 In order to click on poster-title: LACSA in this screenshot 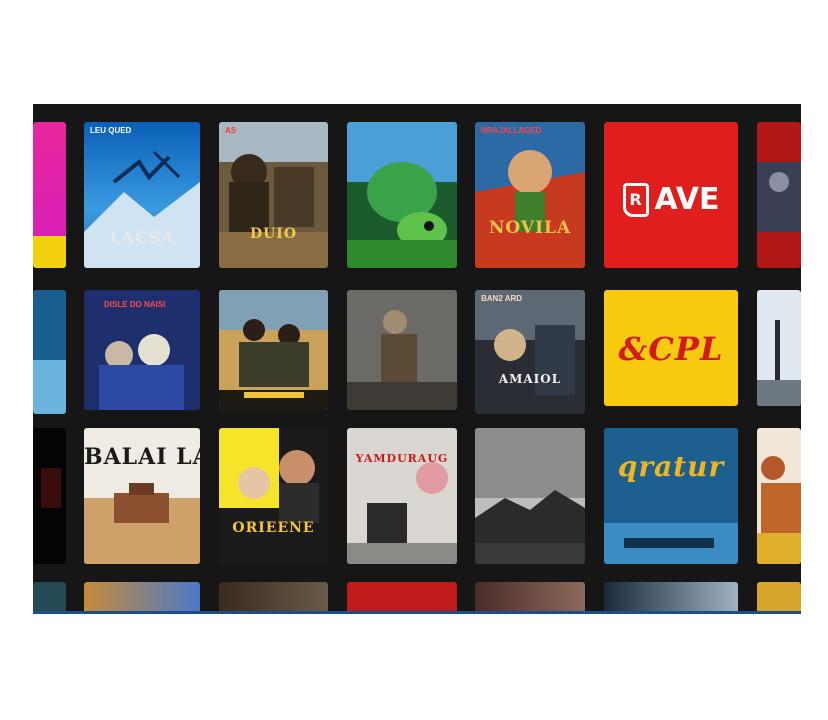, I will do `click(142, 237)`.